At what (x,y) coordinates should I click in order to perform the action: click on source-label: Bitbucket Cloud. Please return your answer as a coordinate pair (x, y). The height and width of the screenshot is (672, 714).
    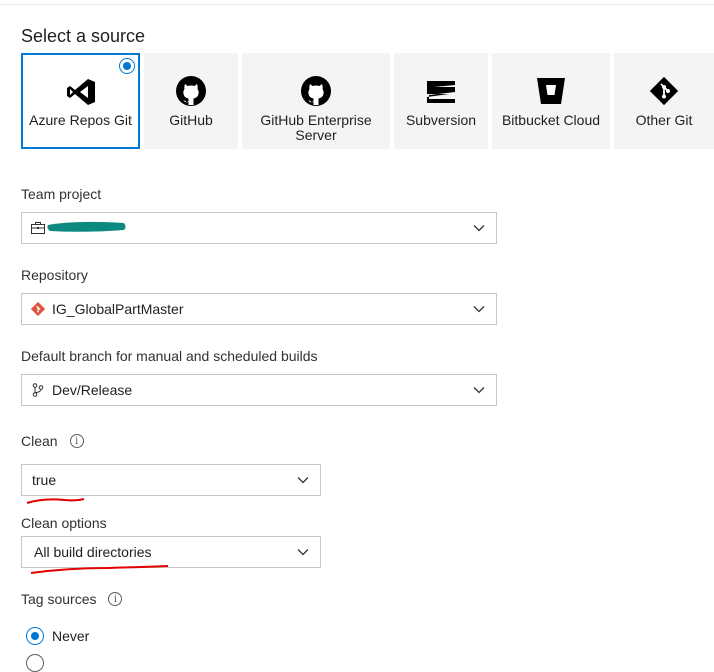
    Looking at the image, I should click on (551, 120).